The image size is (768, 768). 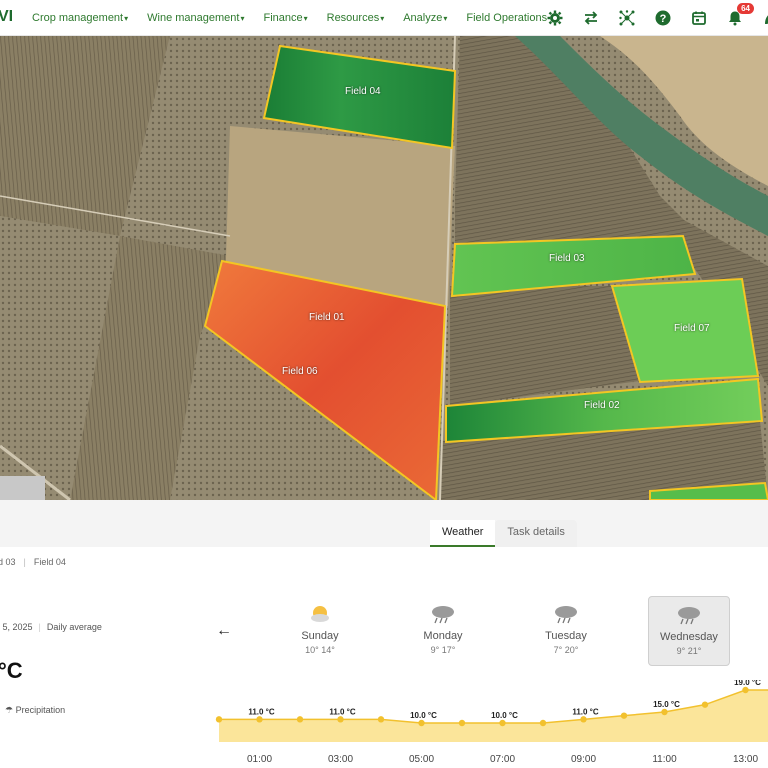 I want to click on day-range: 7° 20°, so click(x=566, y=650).